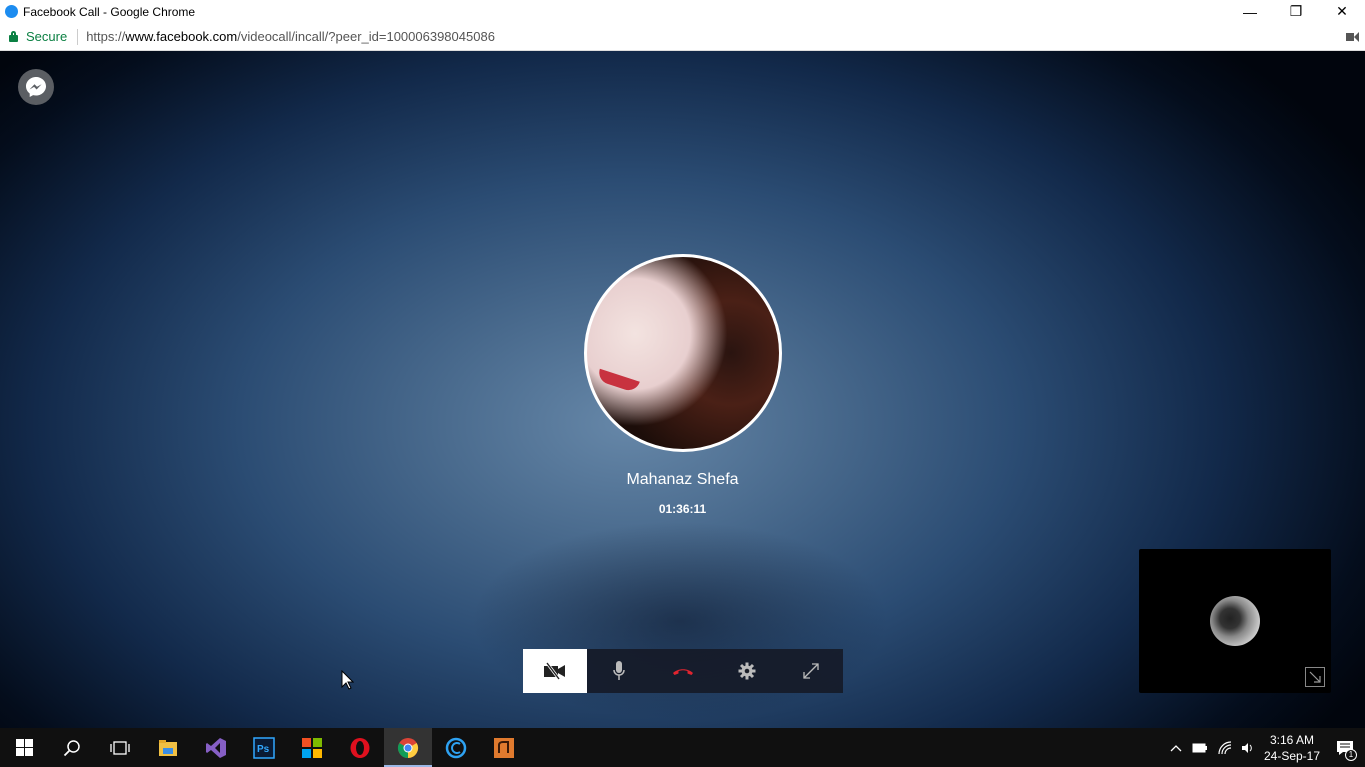  I want to click on lock-icon, so click(13, 36).